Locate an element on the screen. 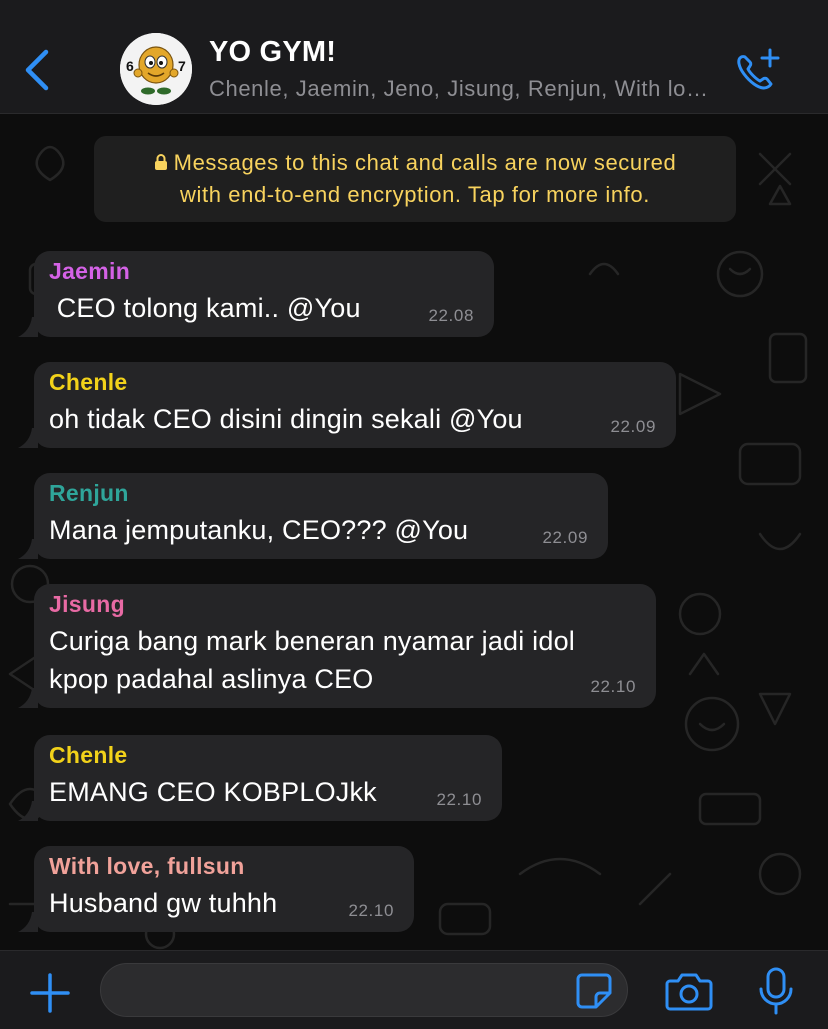 The image size is (828, 1029). avatar-label-right: 7 is located at coordinates (182, 66).